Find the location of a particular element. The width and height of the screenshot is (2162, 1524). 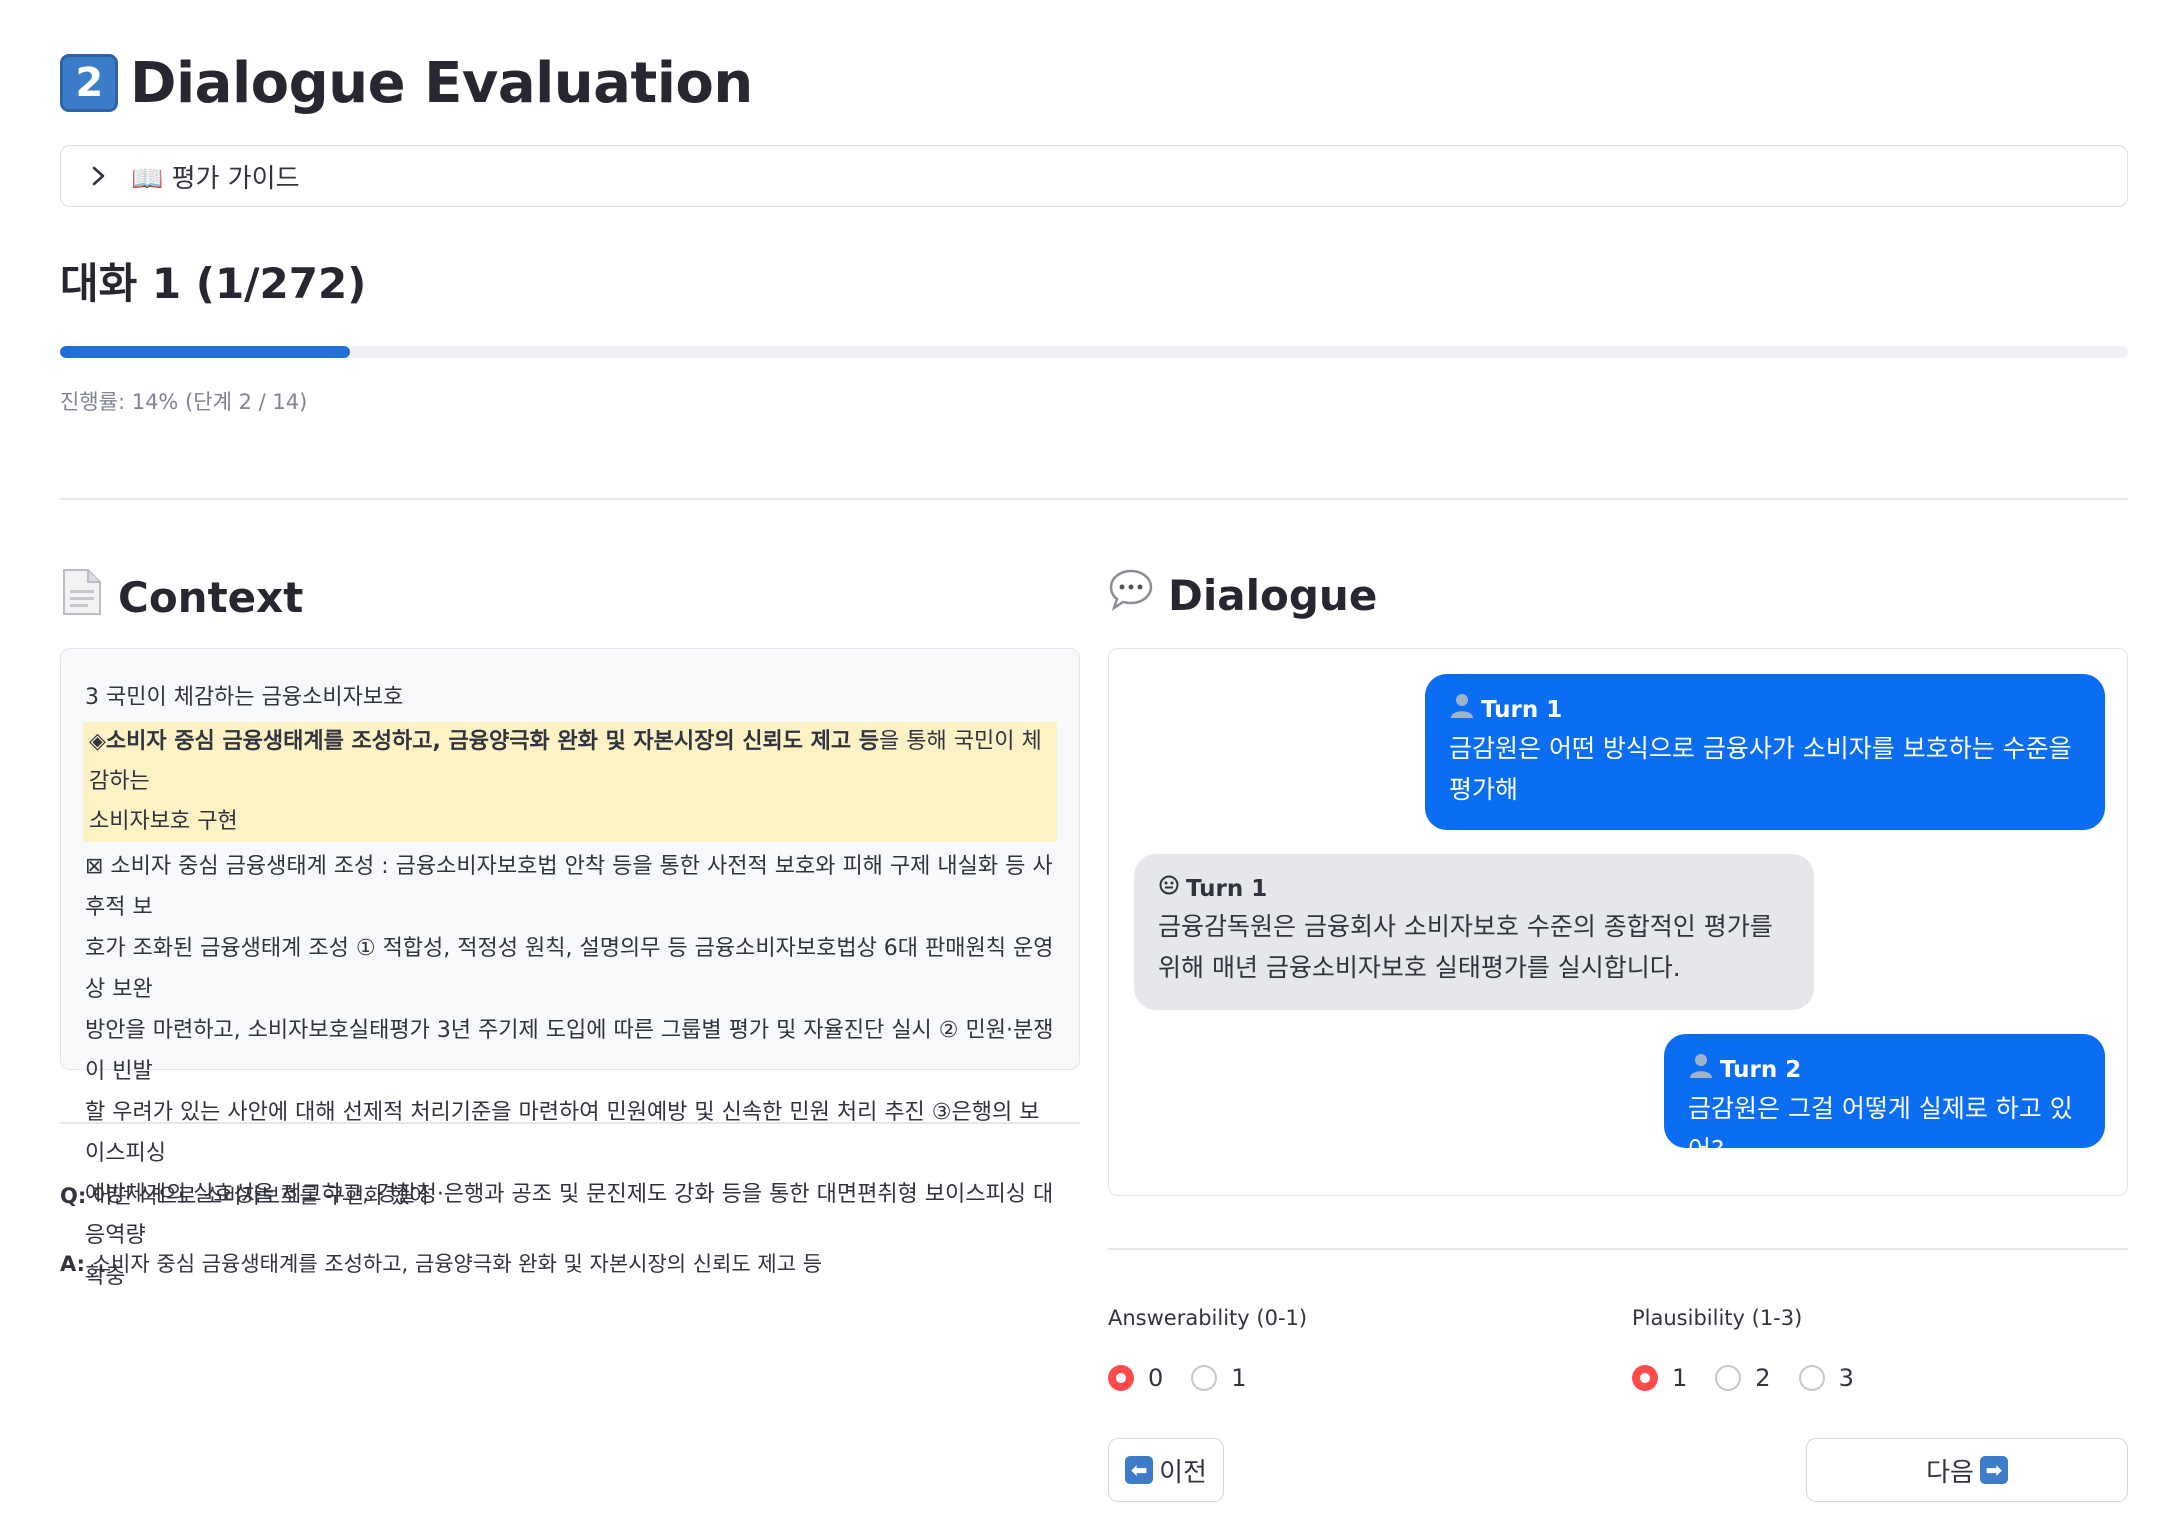

message-text: 금감원은 어떤 방식으로 금융사가 소비자를 보호하는 수준을 평가해 is located at coordinates (1760, 769).